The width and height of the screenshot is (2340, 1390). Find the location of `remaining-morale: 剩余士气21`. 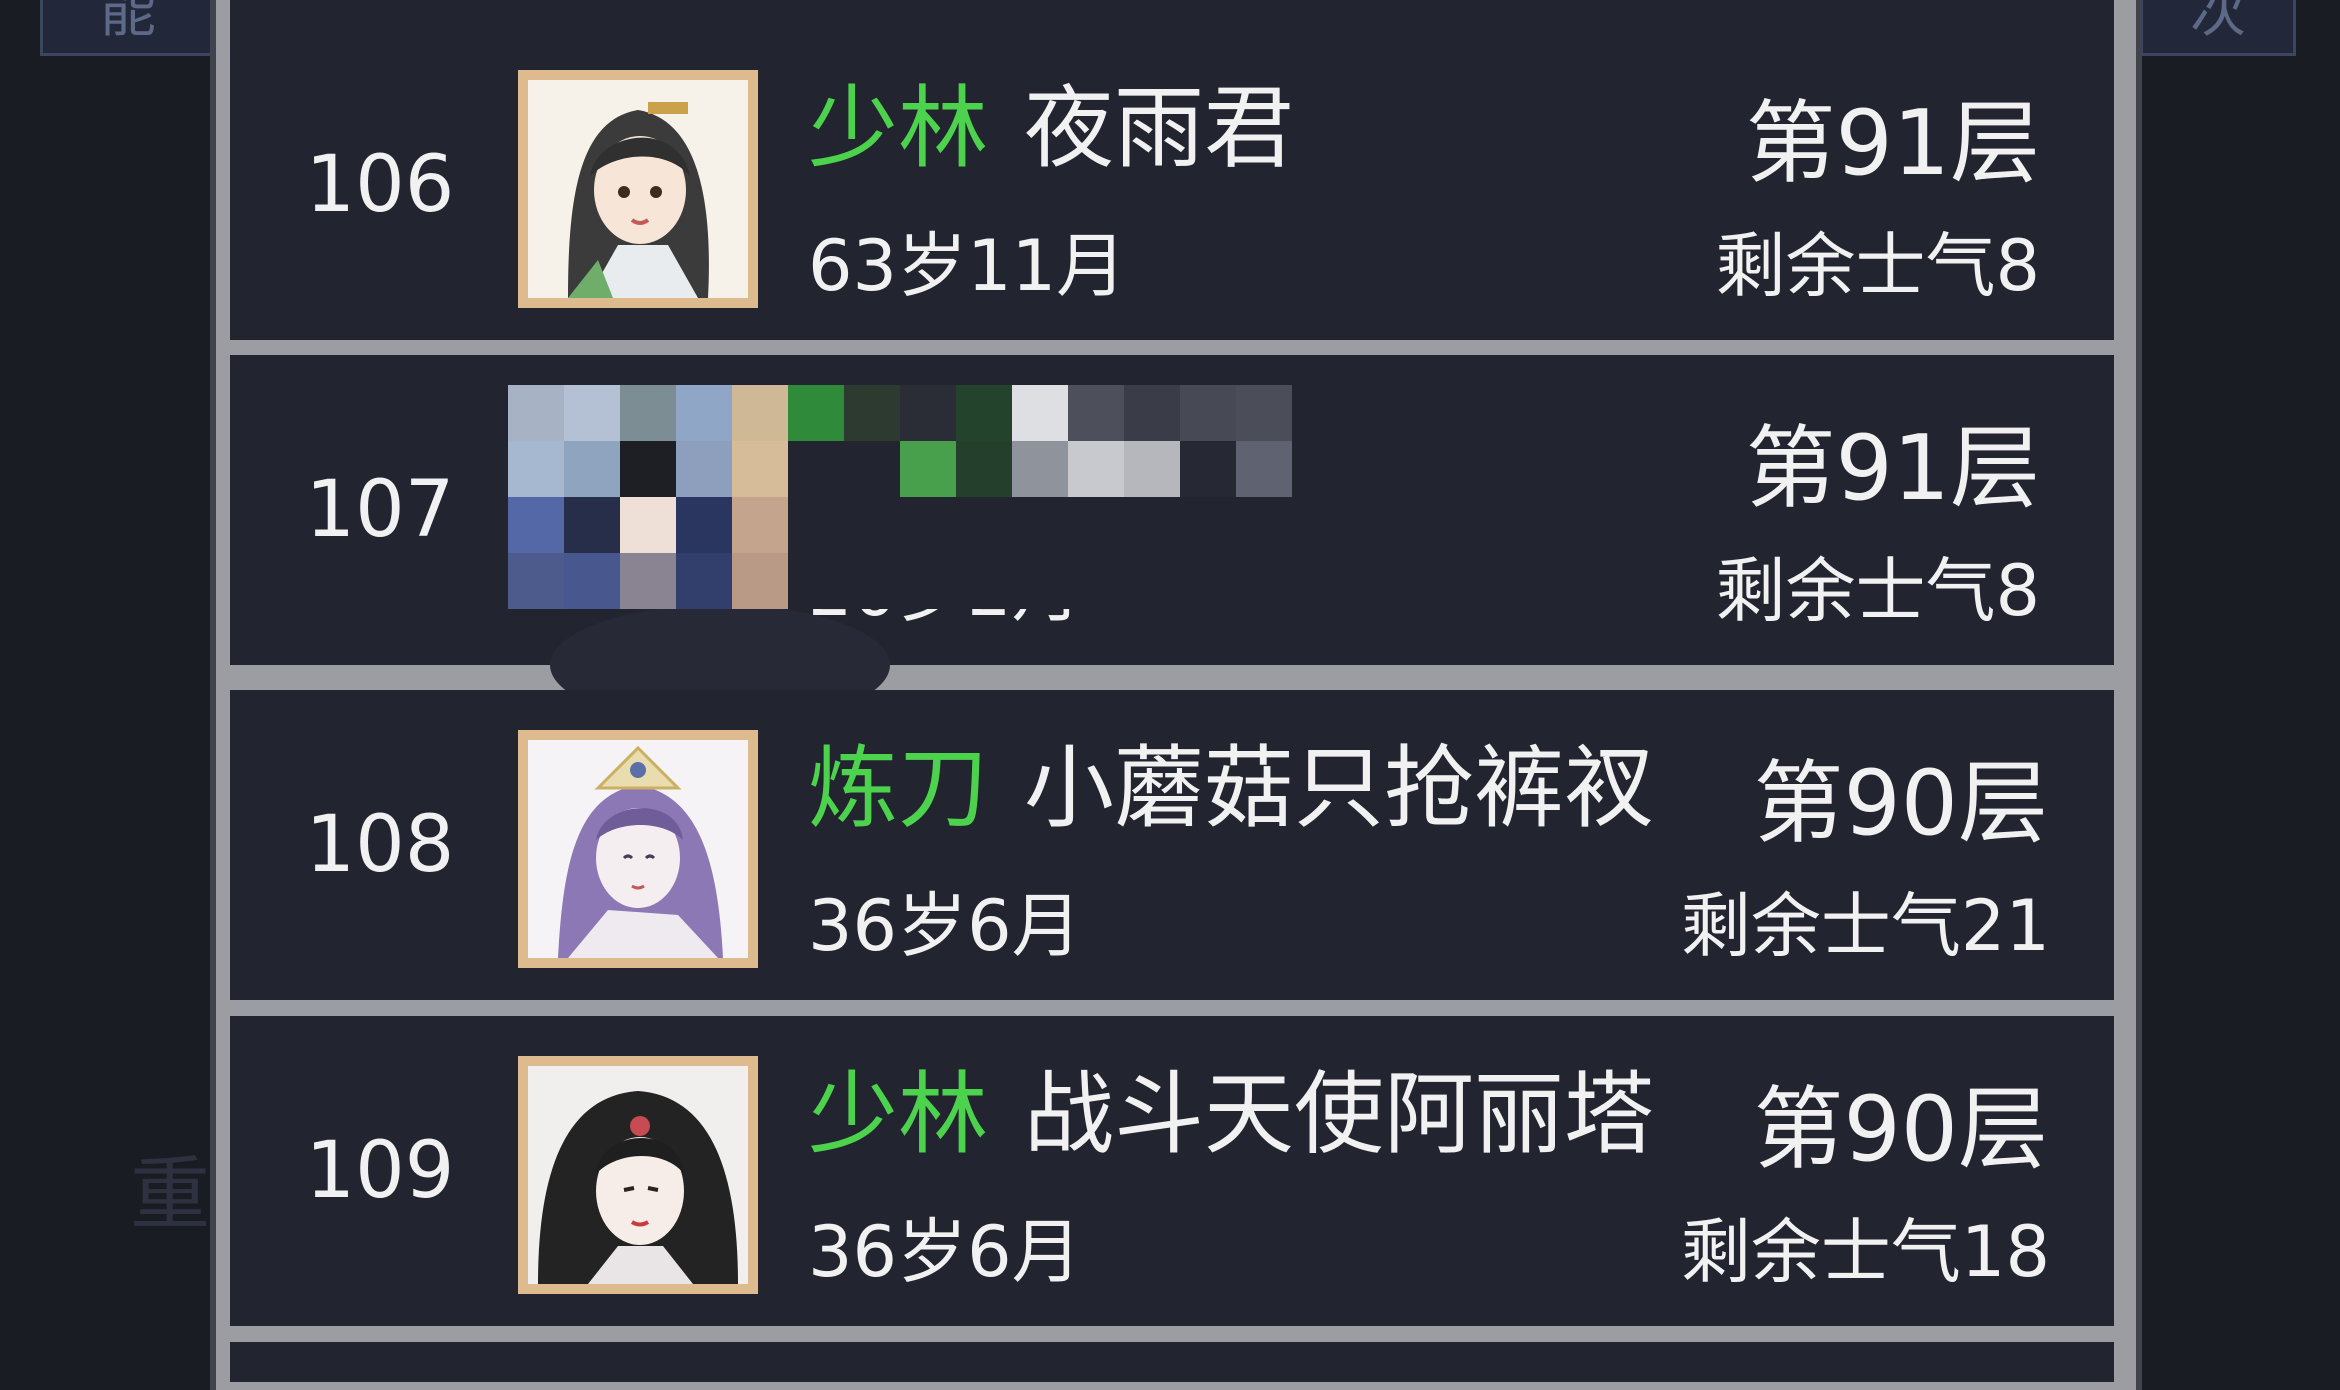

remaining-morale: 剩余士气21 is located at coordinates (1865, 926).